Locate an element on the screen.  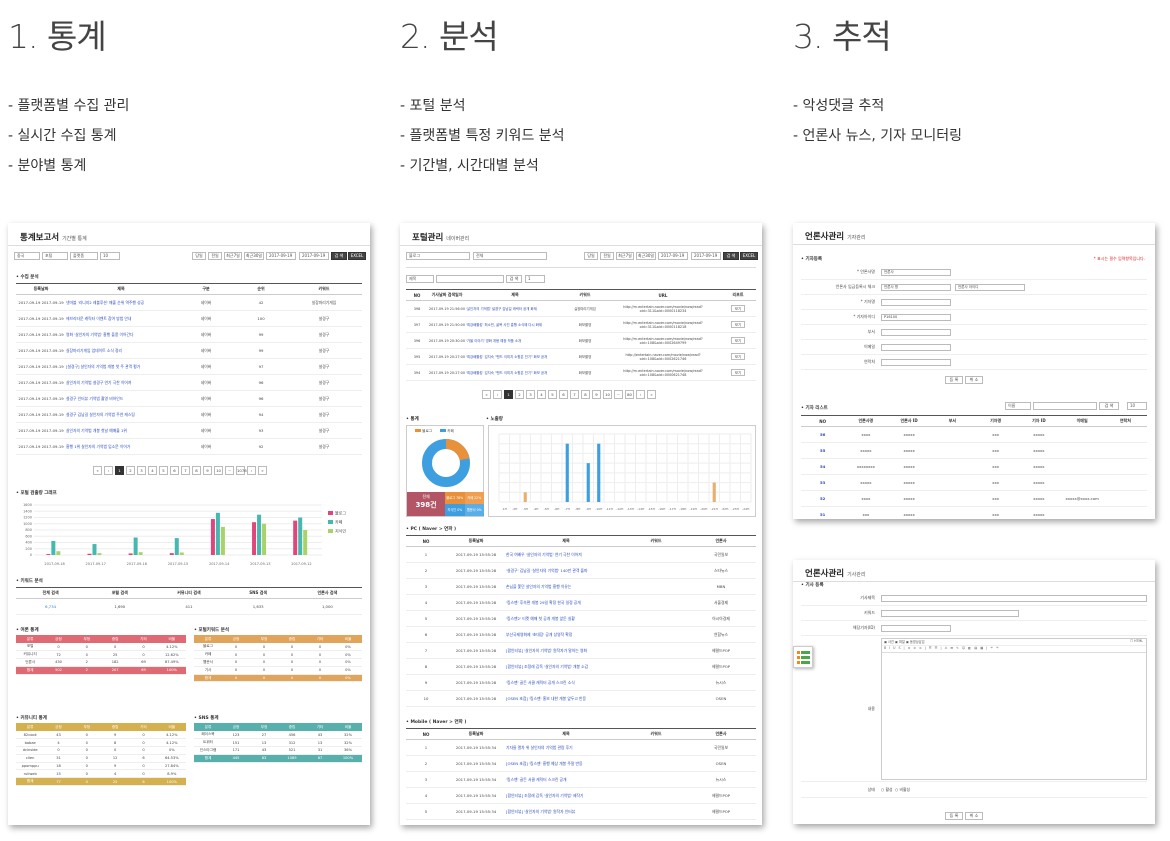
keyword-search-button: 검 색 is located at coordinates (514, 279).